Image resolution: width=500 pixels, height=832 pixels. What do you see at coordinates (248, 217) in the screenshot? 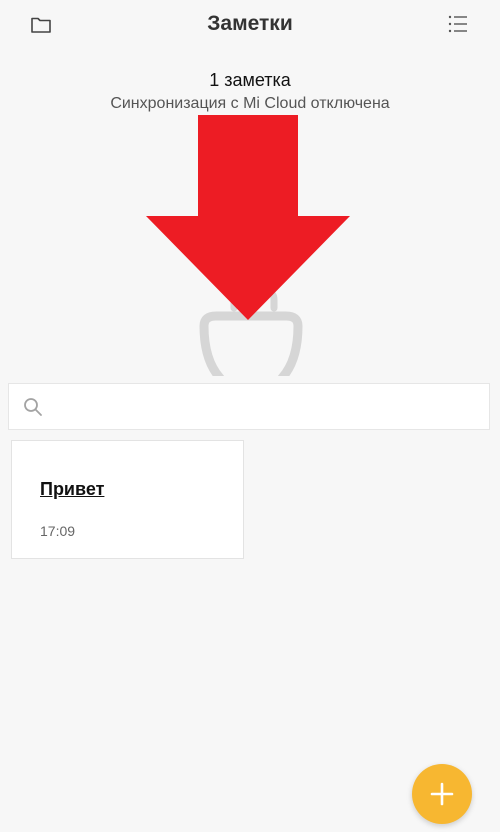
I see `down-arrow-icon` at bounding box center [248, 217].